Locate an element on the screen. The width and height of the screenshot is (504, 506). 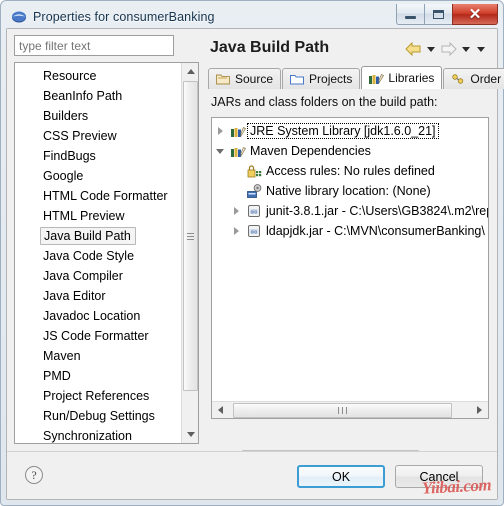
svg-text: oio is located at coordinates (254, 232).